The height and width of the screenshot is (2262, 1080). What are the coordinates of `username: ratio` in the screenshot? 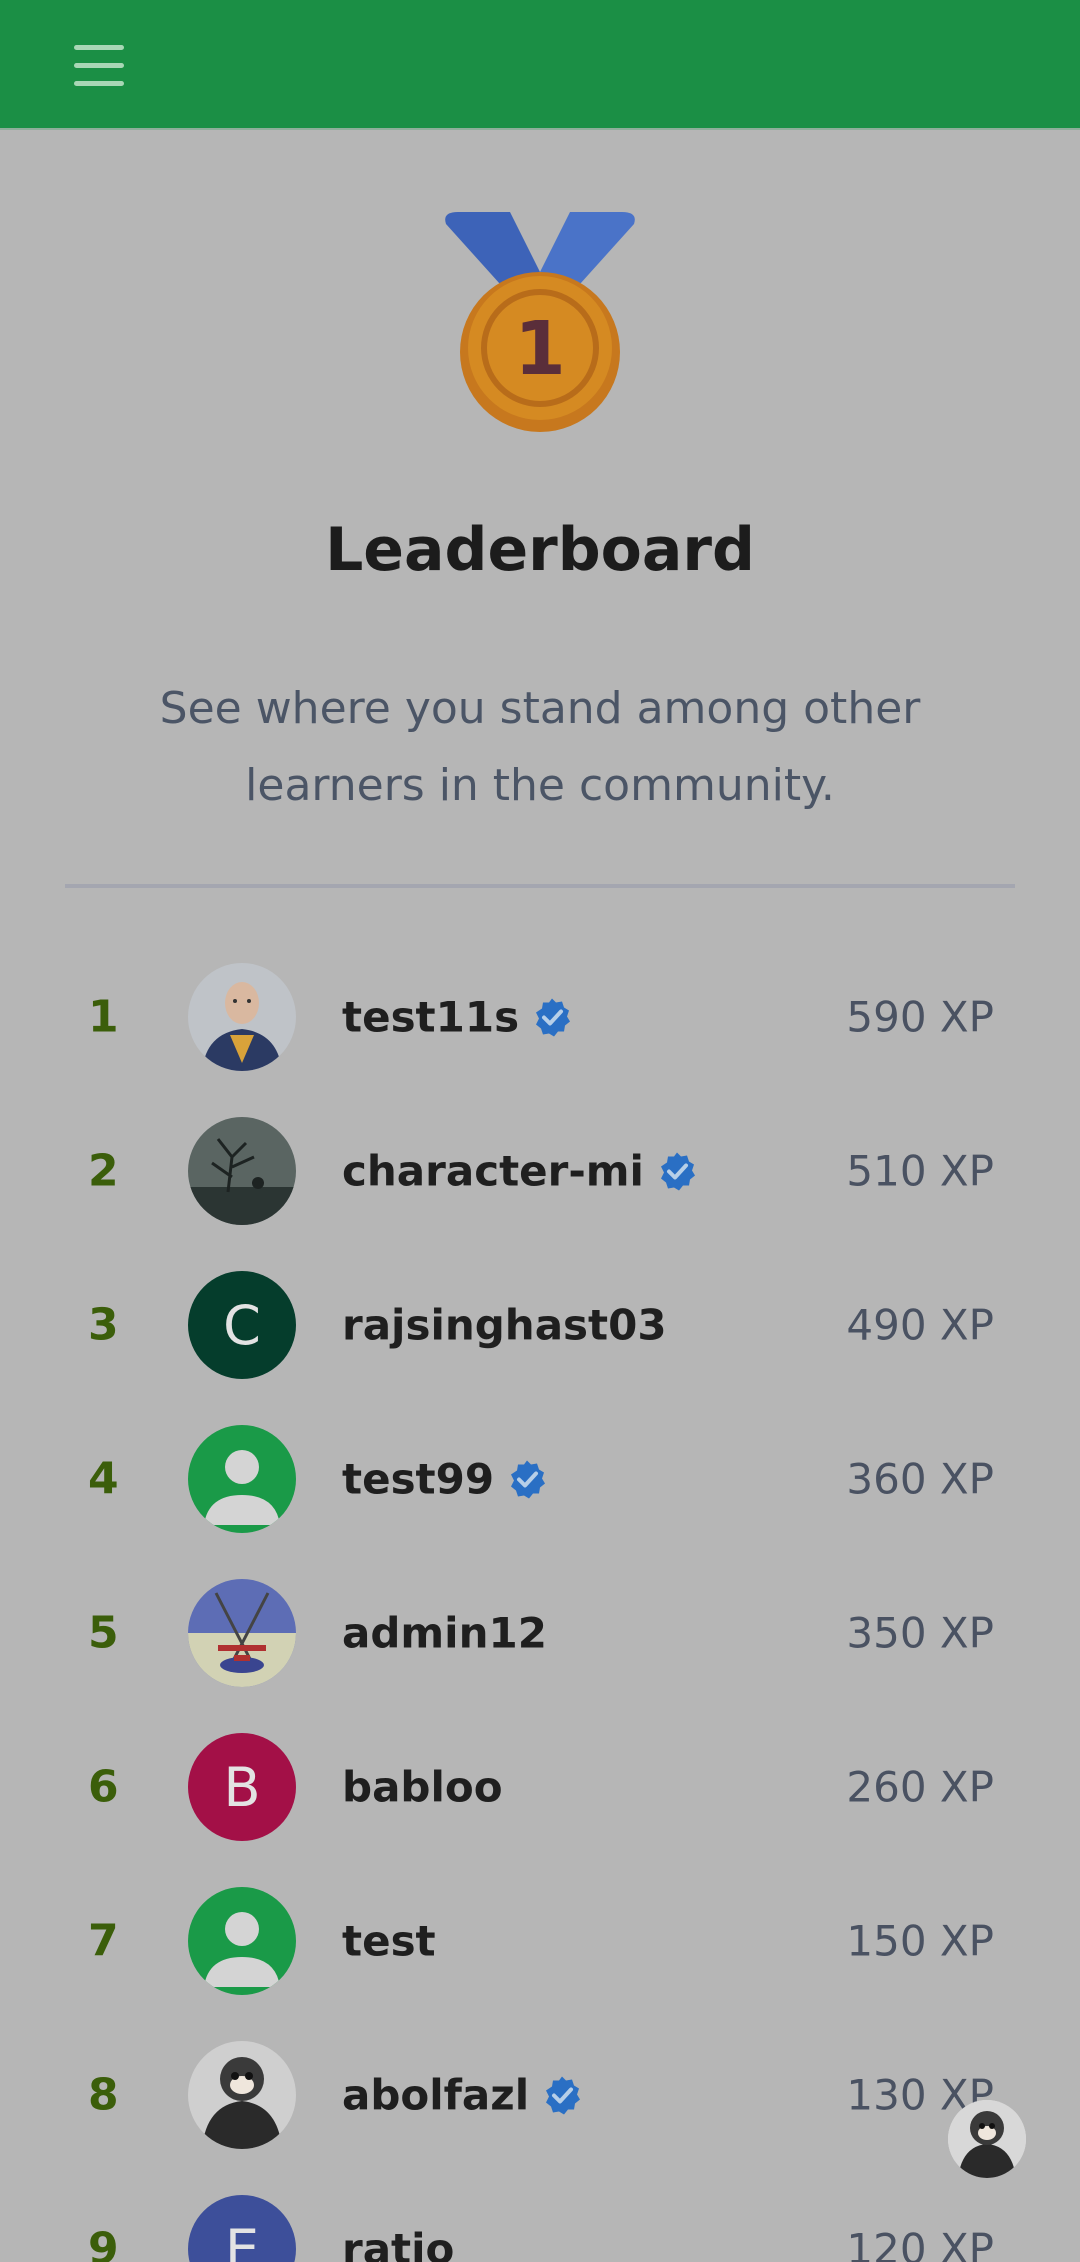 It's located at (398, 2243).